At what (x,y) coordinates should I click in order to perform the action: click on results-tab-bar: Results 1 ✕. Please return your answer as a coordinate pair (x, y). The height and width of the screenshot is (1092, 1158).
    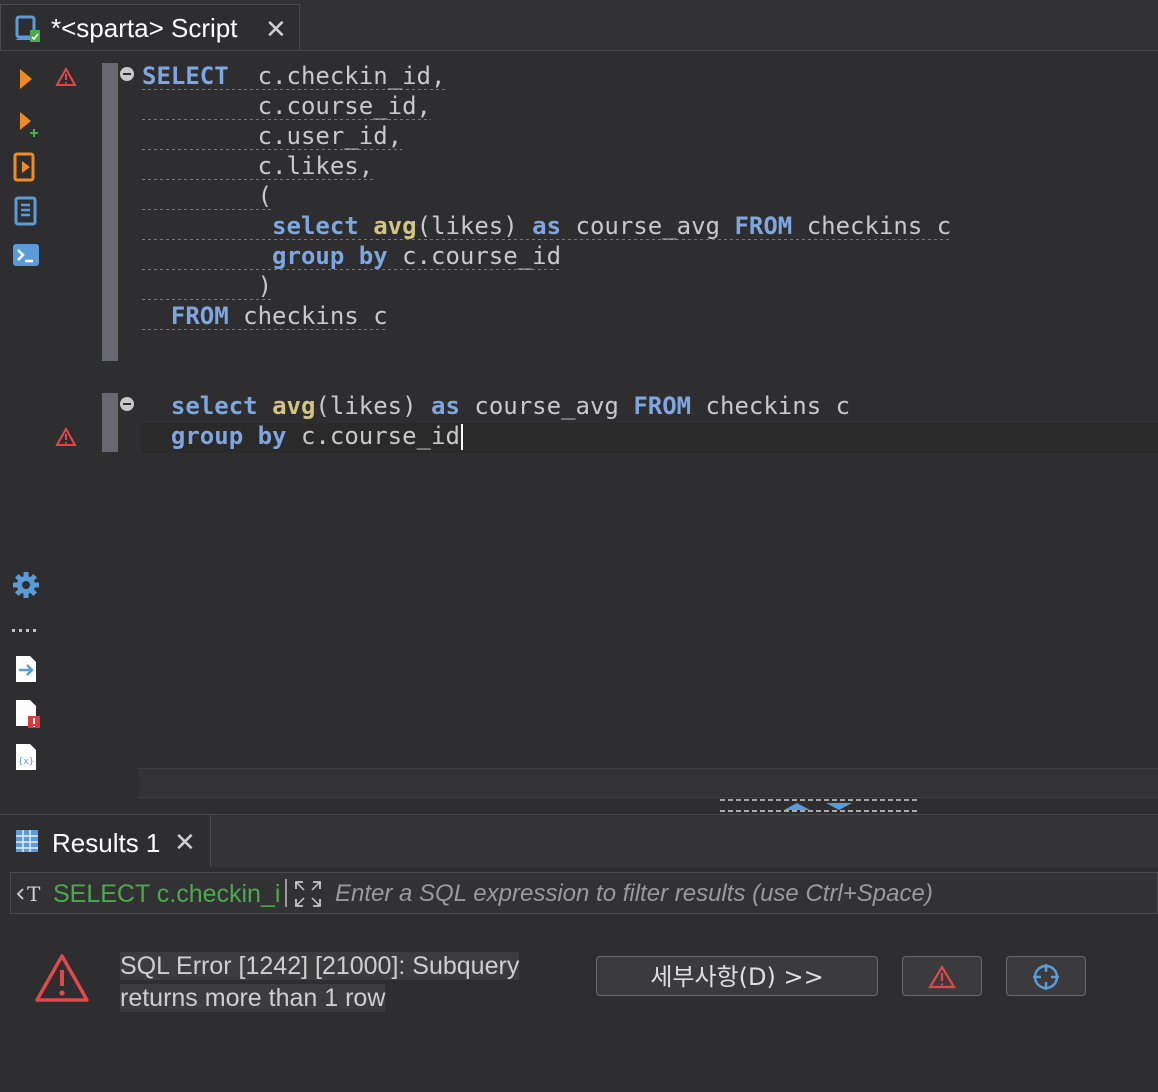
    Looking at the image, I should click on (579, 840).